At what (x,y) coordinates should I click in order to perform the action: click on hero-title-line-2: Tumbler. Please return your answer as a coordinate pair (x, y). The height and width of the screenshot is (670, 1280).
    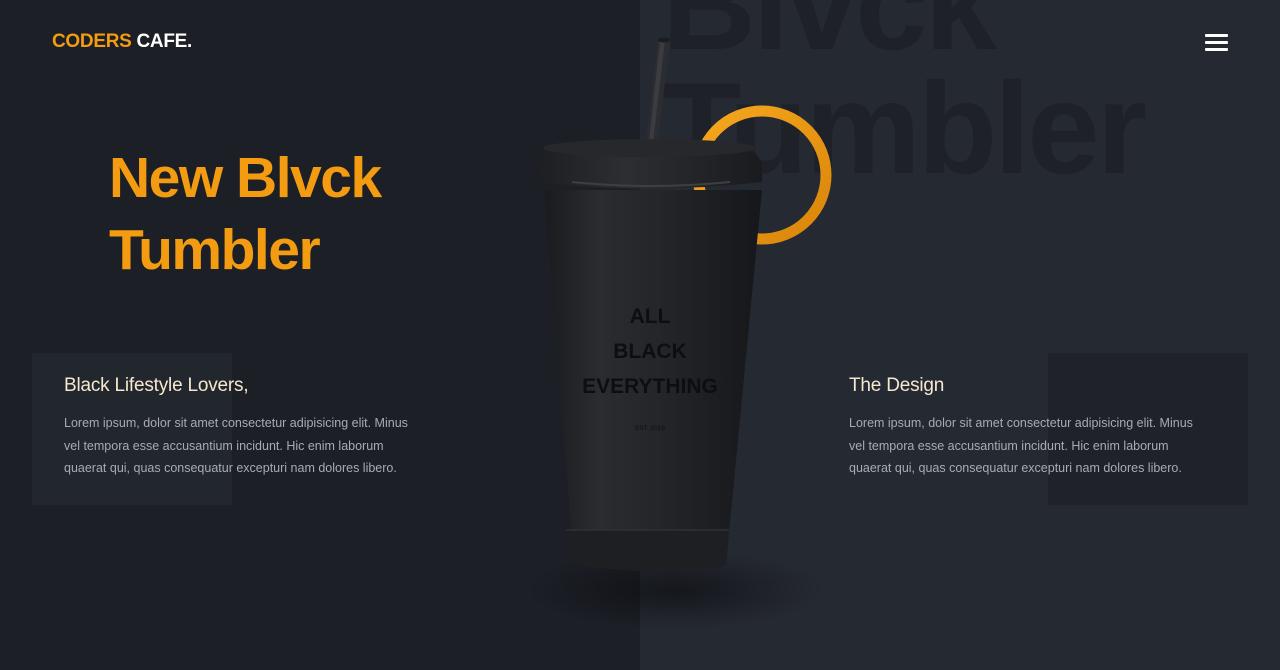
    Looking at the image, I should click on (215, 250).